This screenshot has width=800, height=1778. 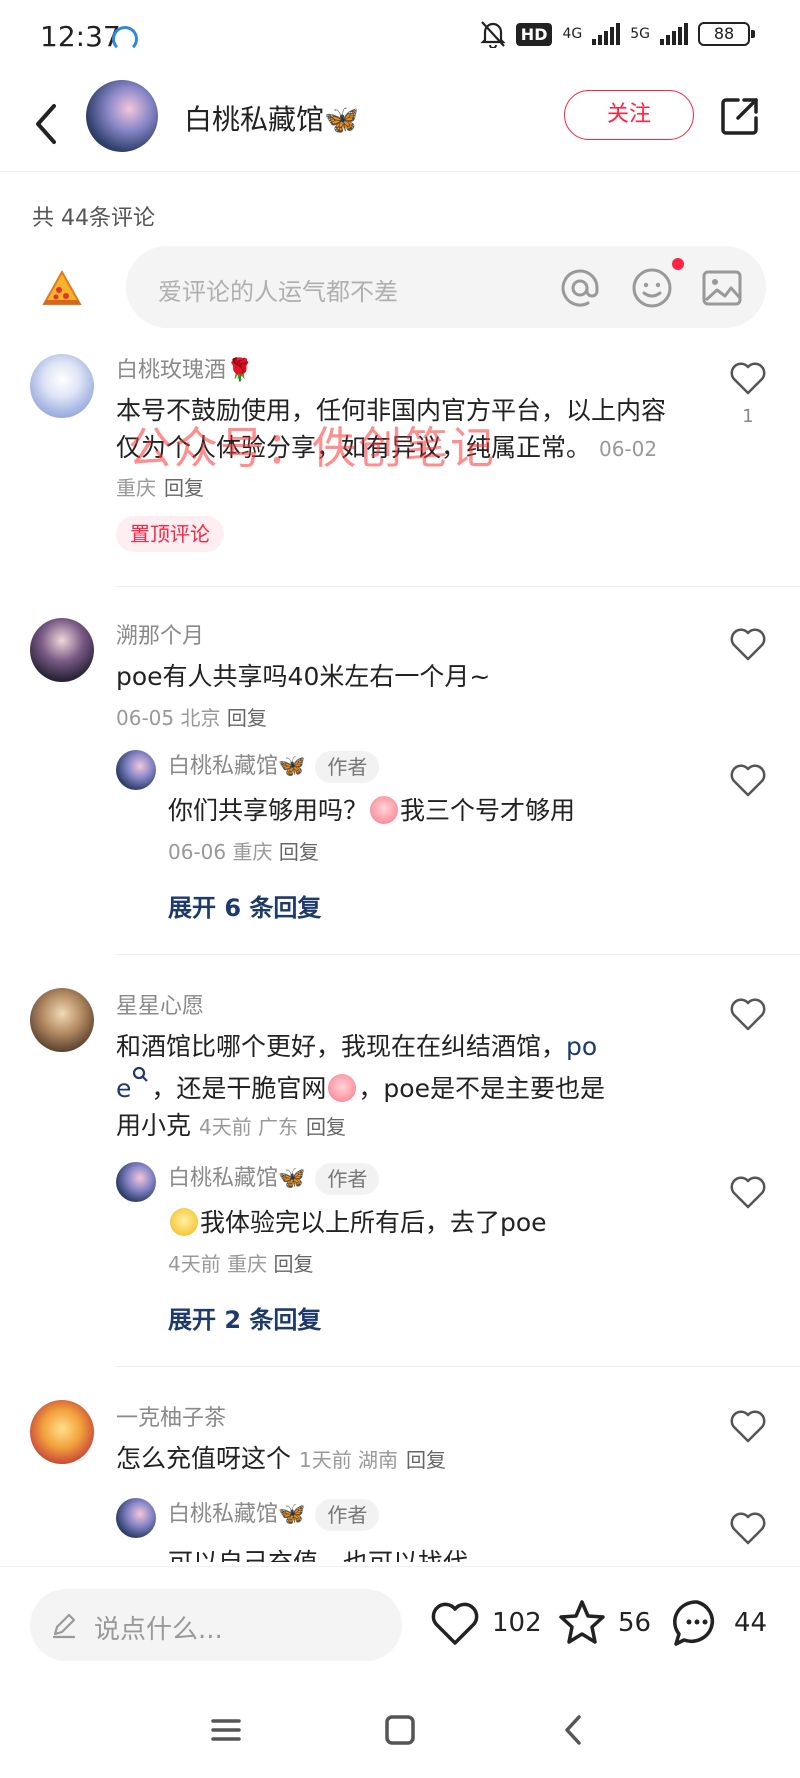 What do you see at coordinates (125, 39) in the screenshot?
I see `app-notification-icon` at bounding box center [125, 39].